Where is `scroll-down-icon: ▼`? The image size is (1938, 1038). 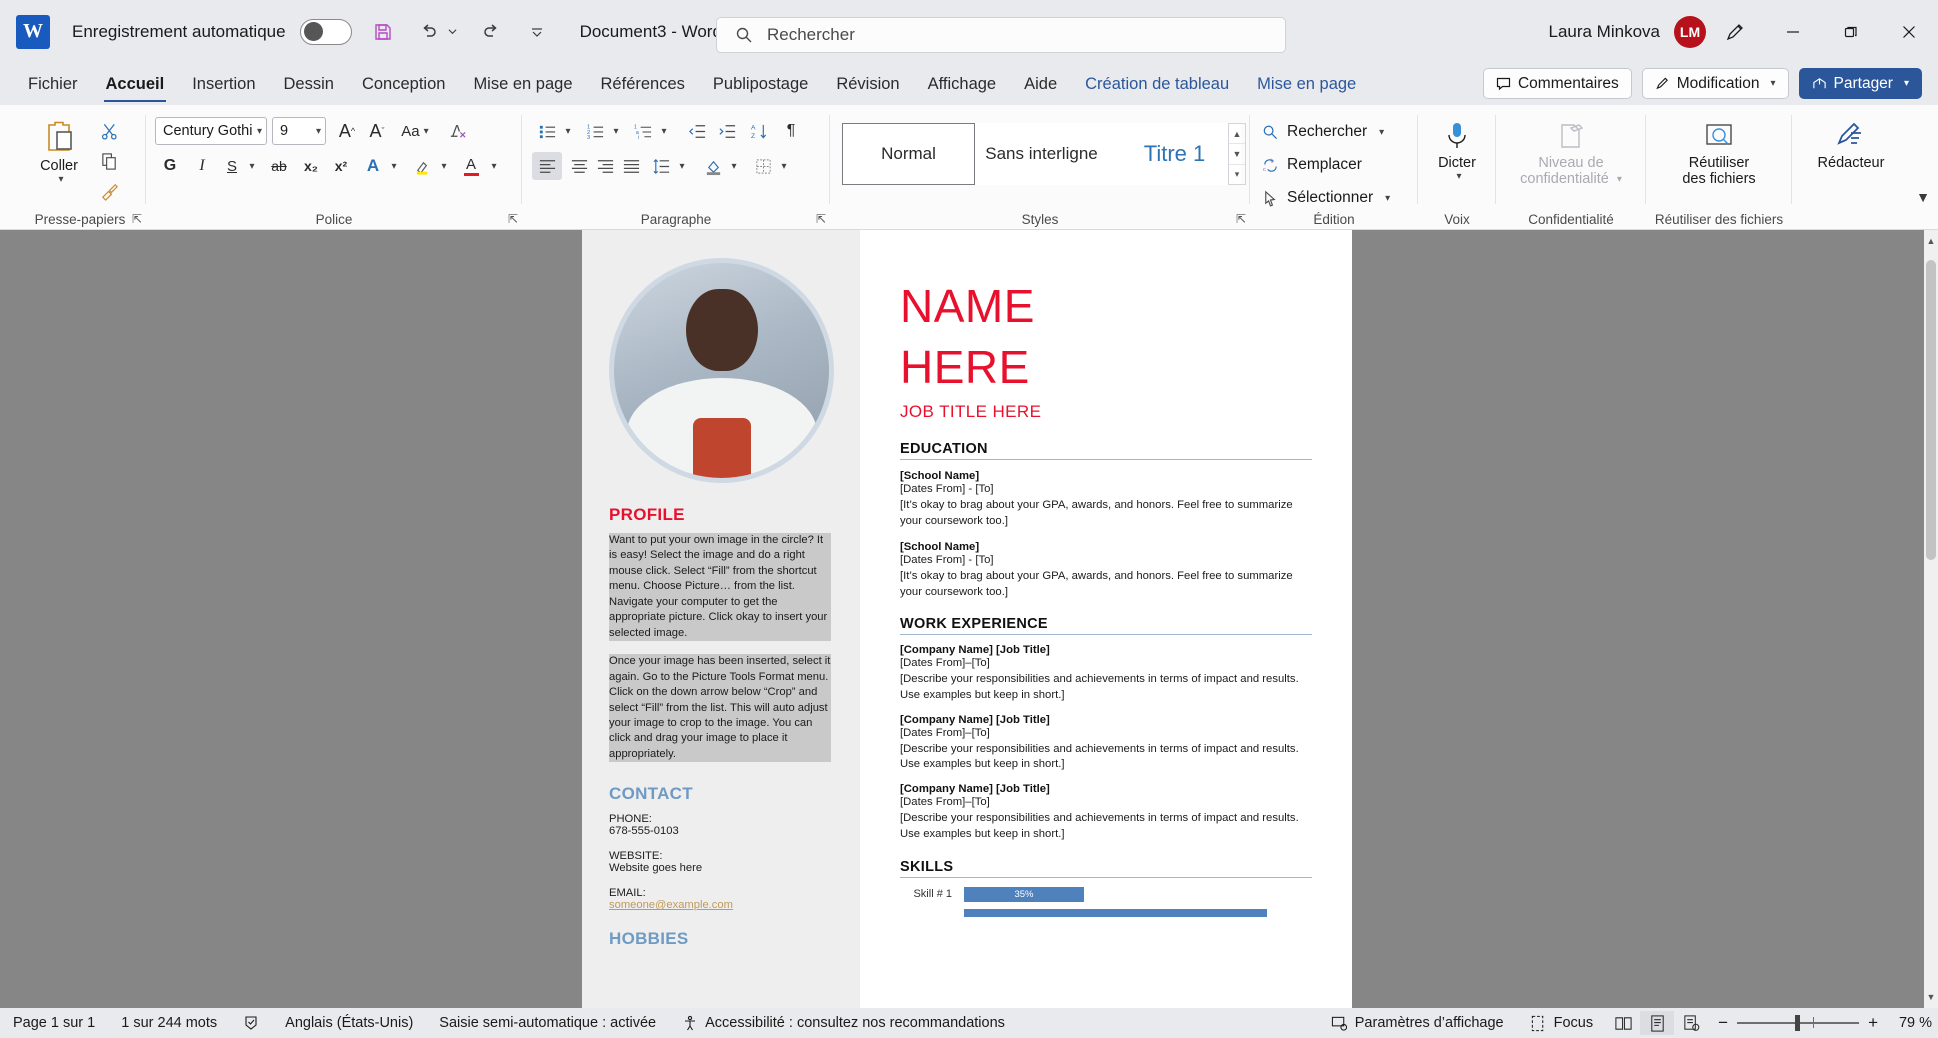 scroll-down-icon: ▼ is located at coordinates (1931, 997).